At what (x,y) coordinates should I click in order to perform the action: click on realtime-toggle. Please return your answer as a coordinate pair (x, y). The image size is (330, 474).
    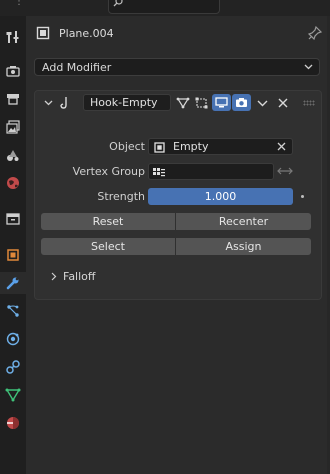
    Looking at the image, I should click on (221, 102).